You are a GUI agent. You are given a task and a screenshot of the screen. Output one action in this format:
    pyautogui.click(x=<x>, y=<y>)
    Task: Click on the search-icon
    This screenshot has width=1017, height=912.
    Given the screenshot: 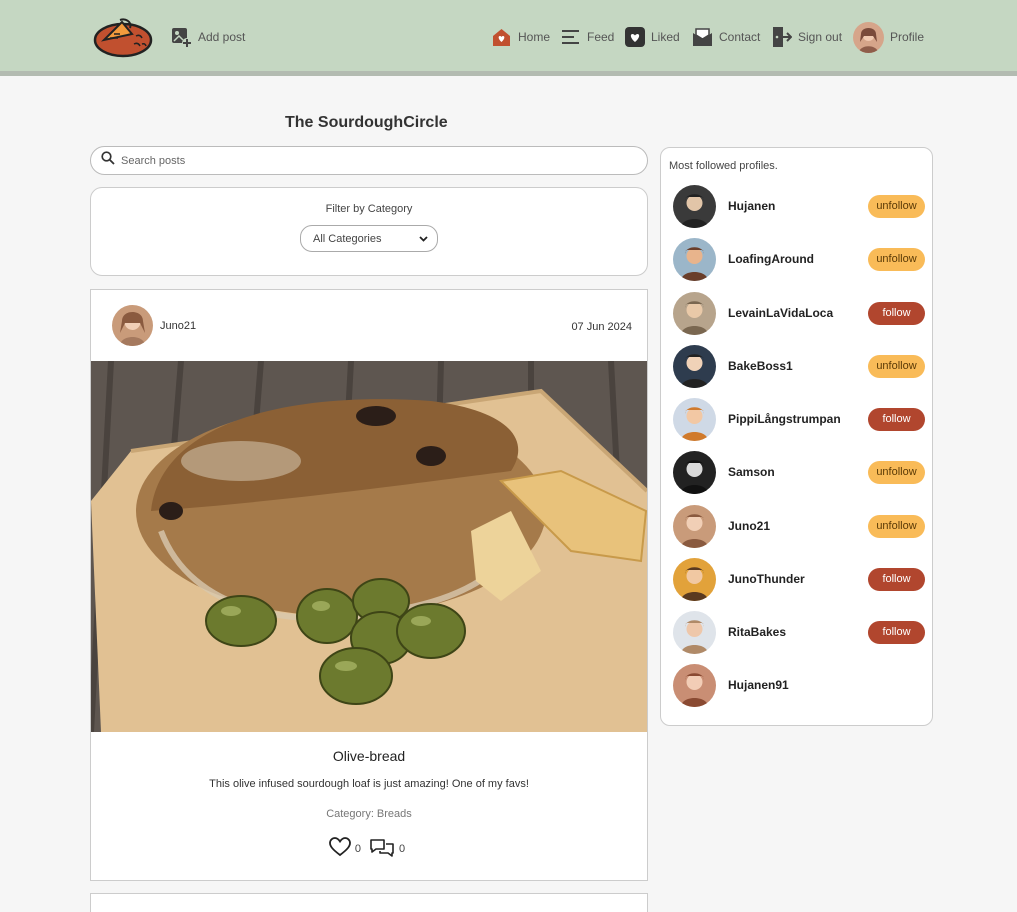 What is the action you would take?
    pyautogui.click(x=108, y=160)
    